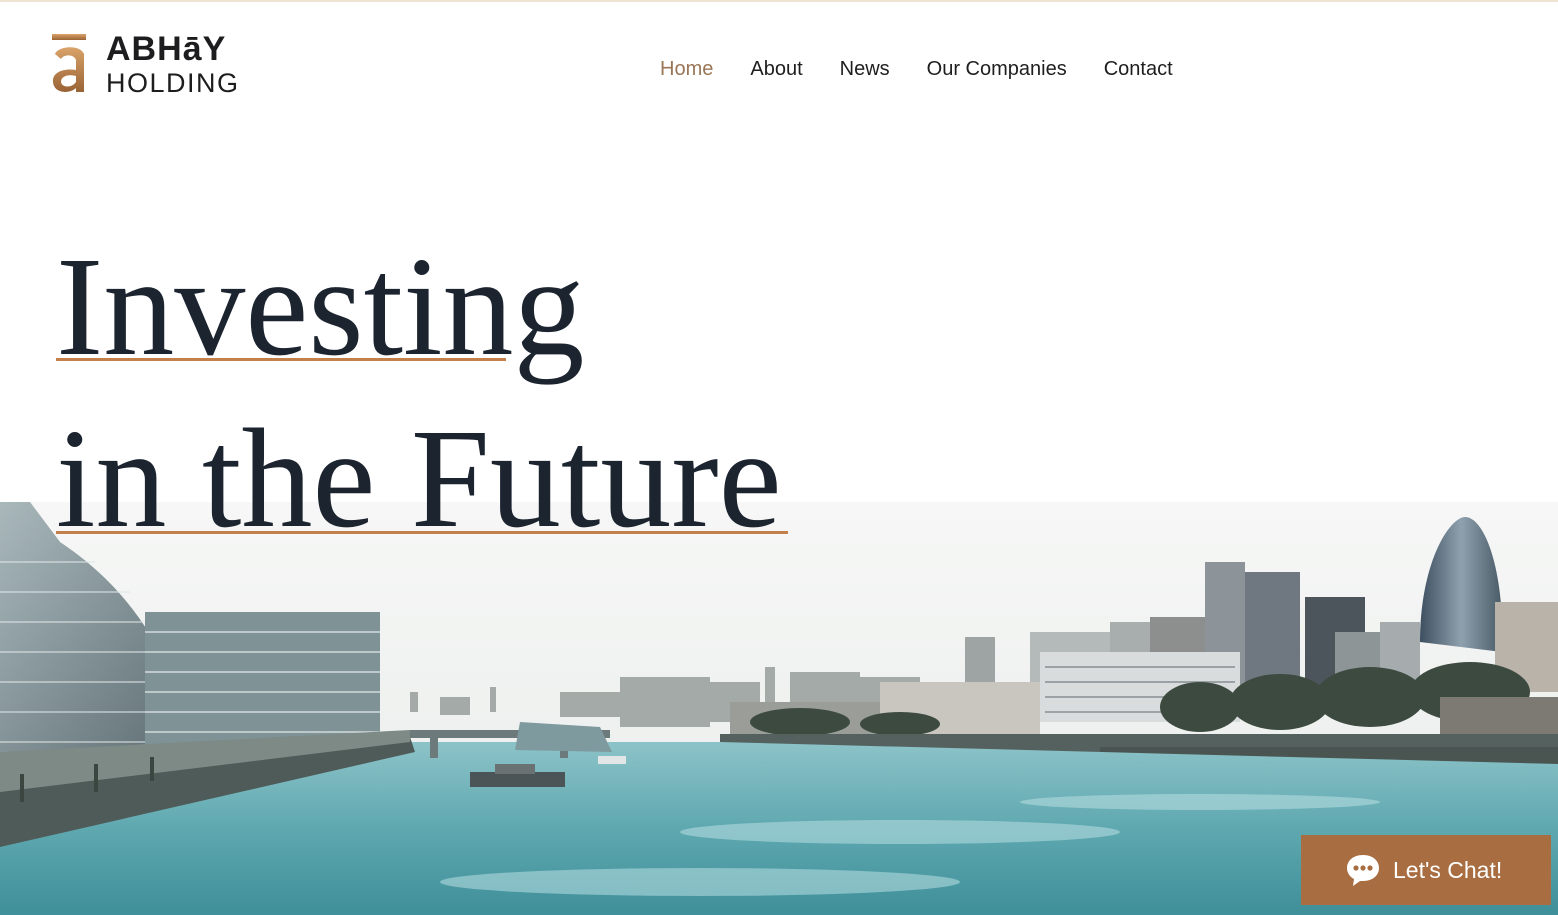 Image resolution: width=1558 pixels, height=915 pixels. I want to click on headline-line-1: Investing, so click(320, 306).